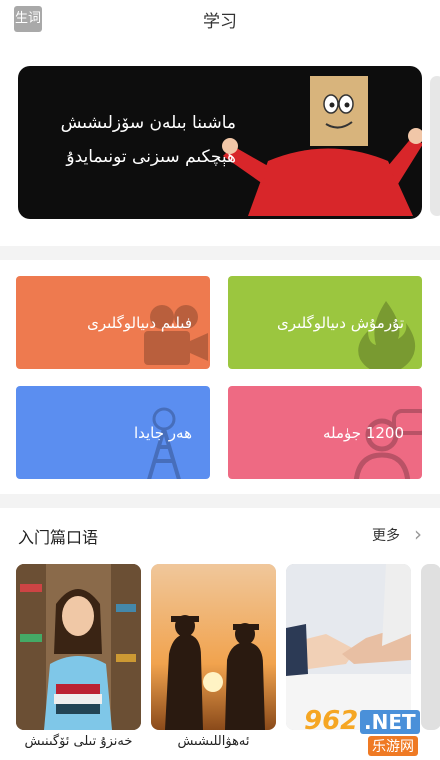 The height and width of the screenshot is (760, 440). Describe the element at coordinates (78, 741) in the screenshot. I see `lesson-label: خەنزۇ تىلى ئۆگىنىش` at that location.